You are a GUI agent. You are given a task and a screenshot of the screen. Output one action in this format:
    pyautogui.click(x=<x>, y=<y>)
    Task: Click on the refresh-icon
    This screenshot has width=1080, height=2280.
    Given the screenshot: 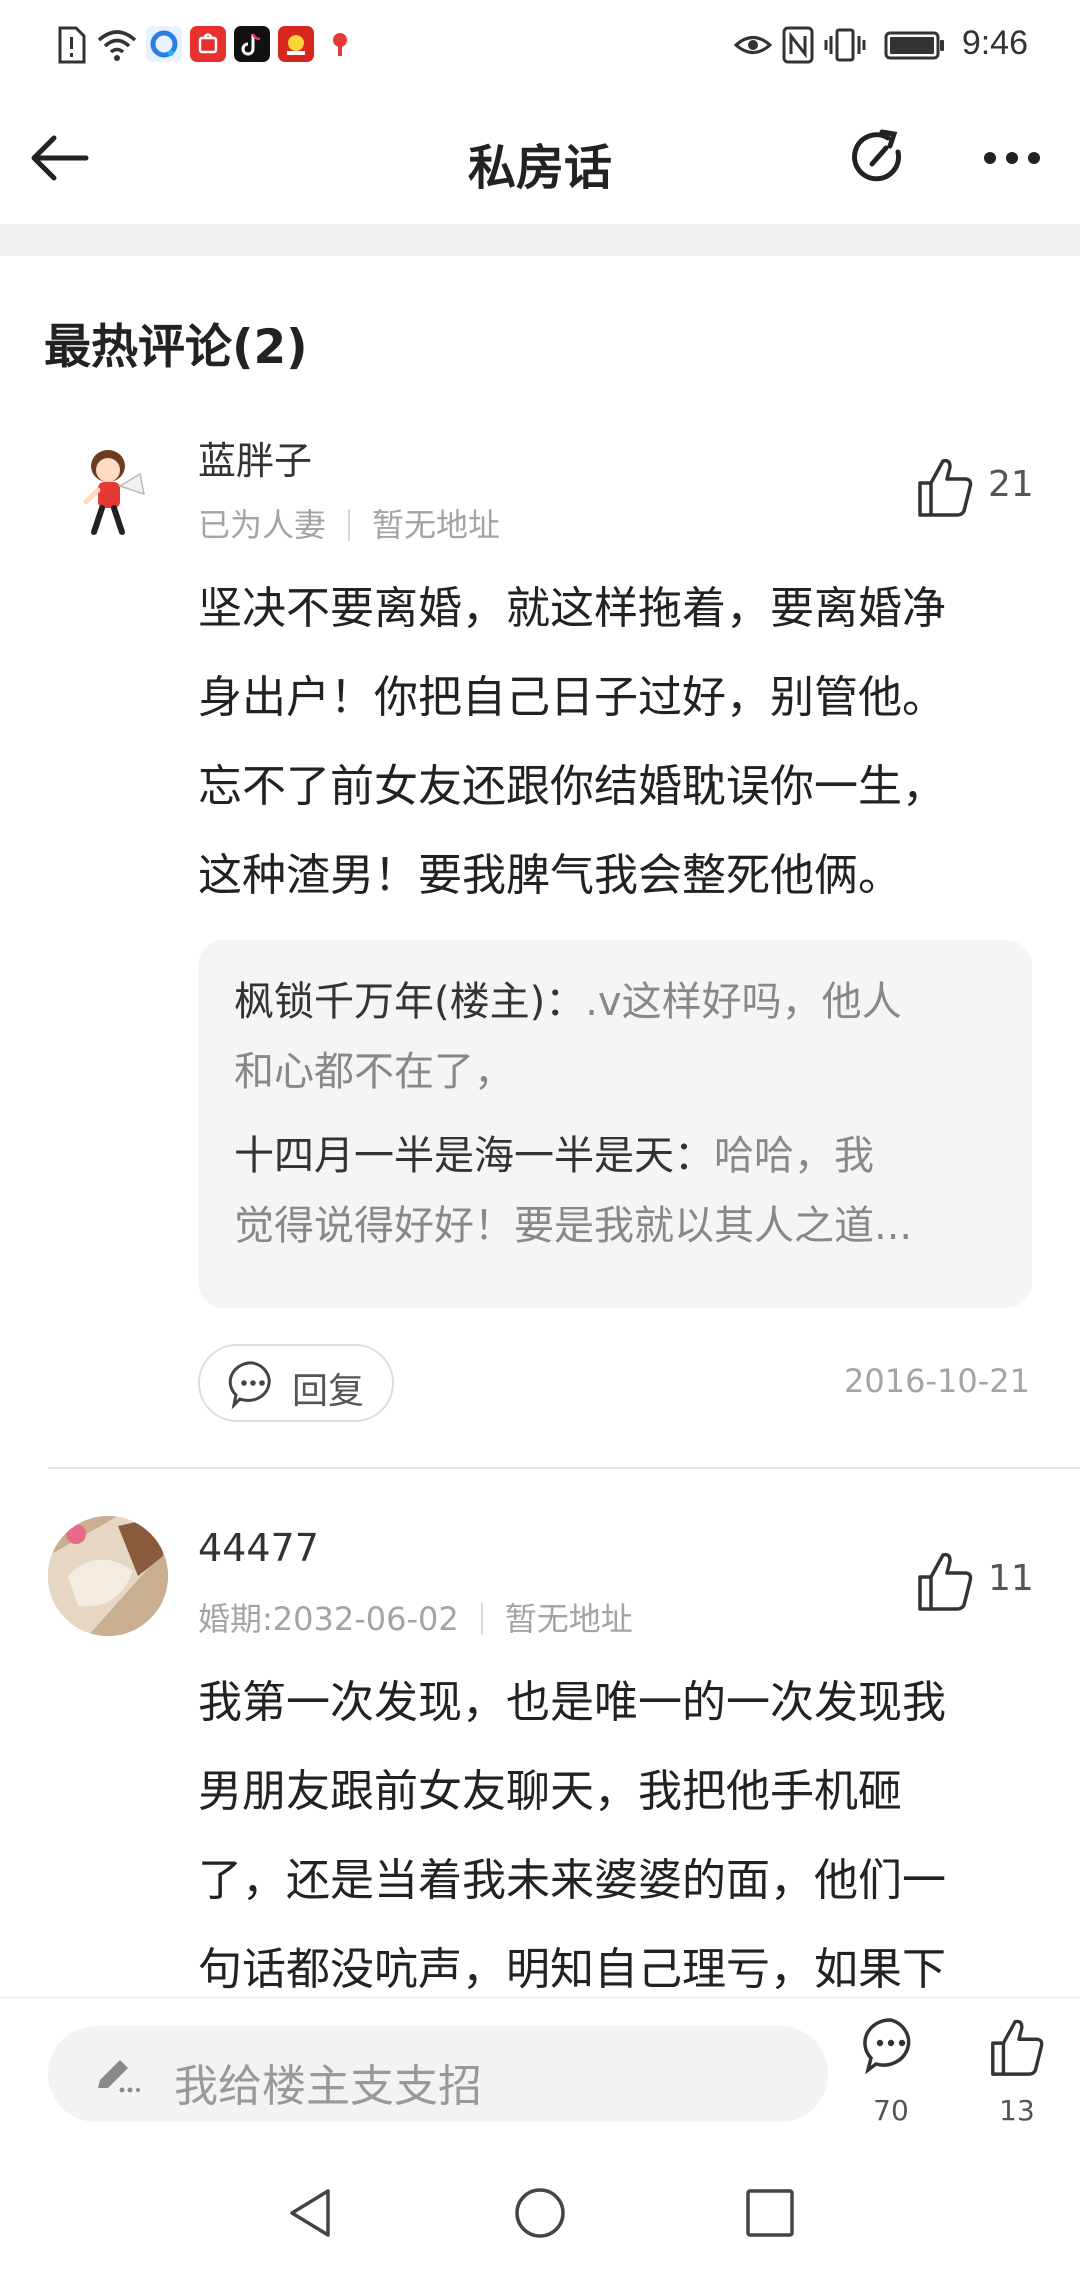 What is the action you would take?
    pyautogui.click(x=878, y=158)
    